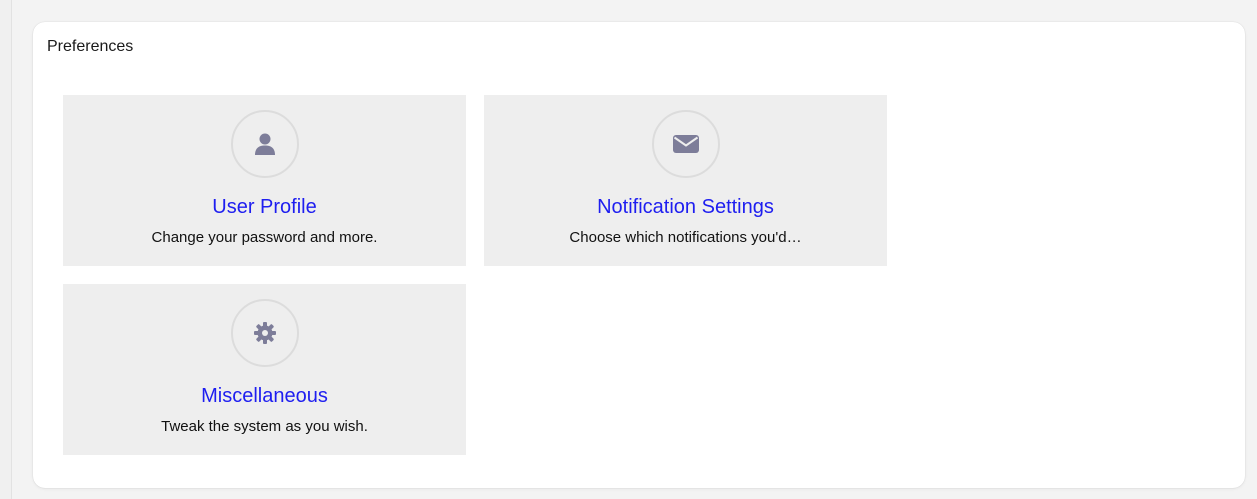  Describe the element at coordinates (264, 396) in the screenshot. I see `miscellaneous-title: Miscellaneous` at that location.